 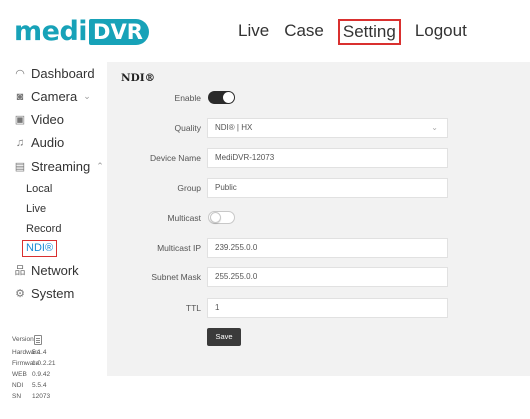 What do you see at coordinates (52, 376) in the screenshot?
I see `version-row-web: WEB 0.9.42` at bounding box center [52, 376].